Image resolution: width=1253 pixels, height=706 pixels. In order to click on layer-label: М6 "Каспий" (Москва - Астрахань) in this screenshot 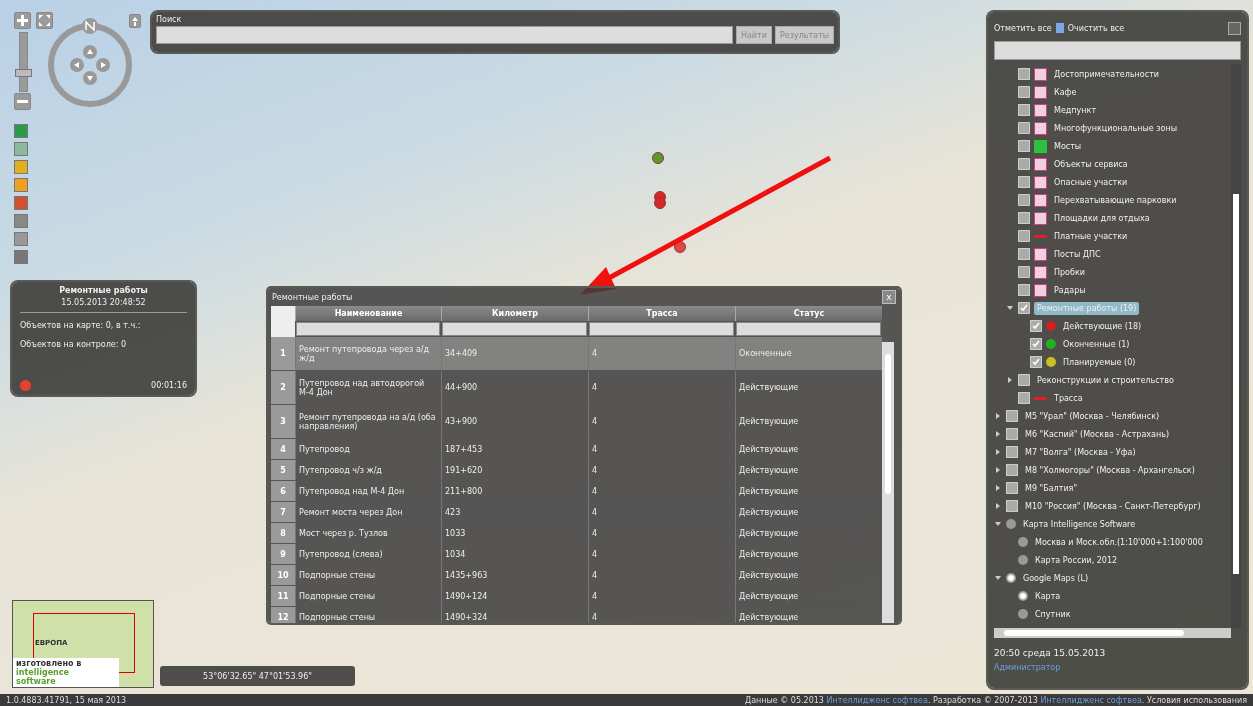, I will do `click(1097, 434)`.